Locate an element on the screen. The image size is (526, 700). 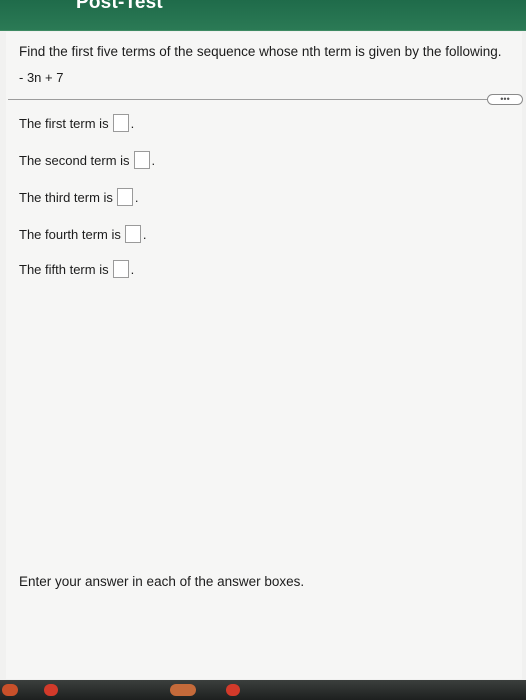
nth-term-expression: - 3n + 7 is located at coordinates (41, 77).